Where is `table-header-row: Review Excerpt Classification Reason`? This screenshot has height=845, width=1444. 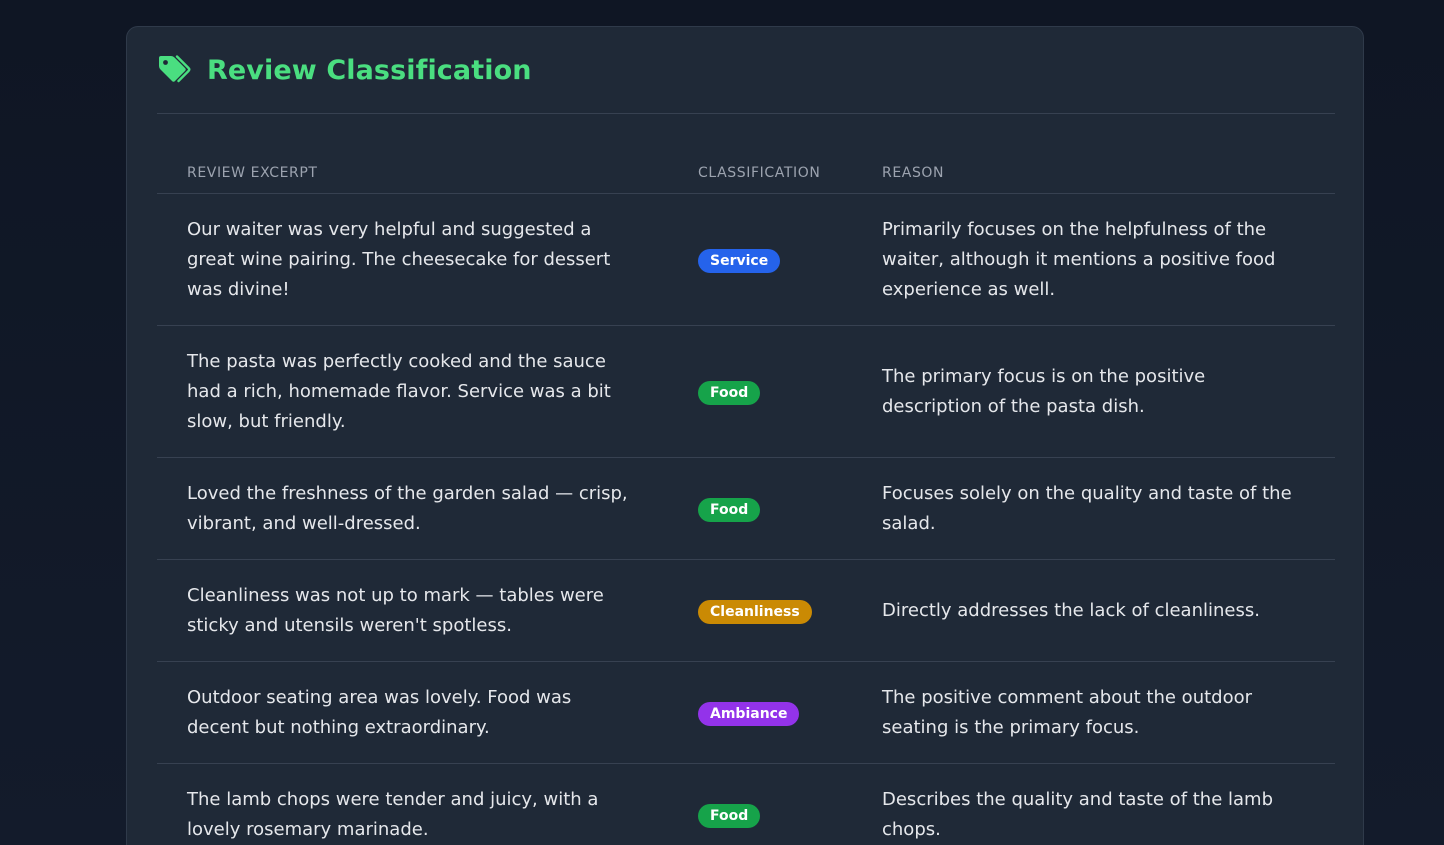
table-header-row: Review Excerpt Classification Reason is located at coordinates (746, 173).